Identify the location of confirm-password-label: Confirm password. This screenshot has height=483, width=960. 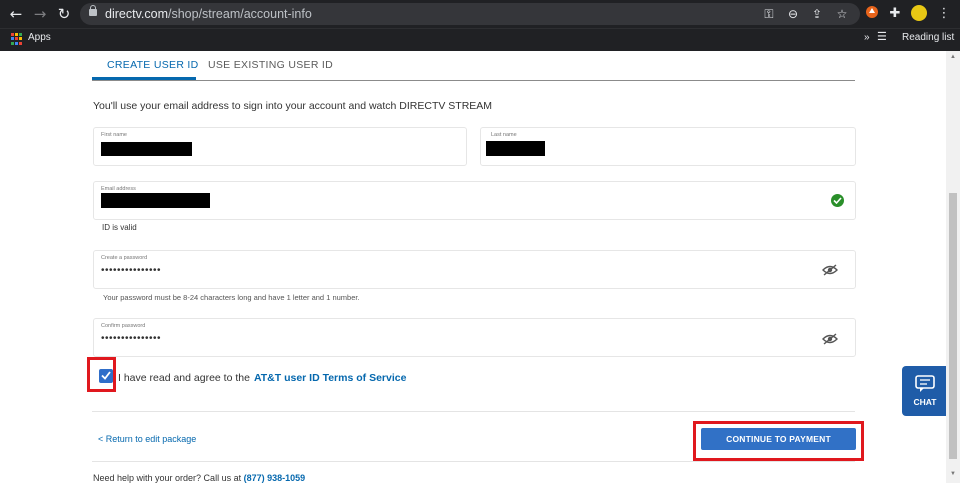
(123, 326).